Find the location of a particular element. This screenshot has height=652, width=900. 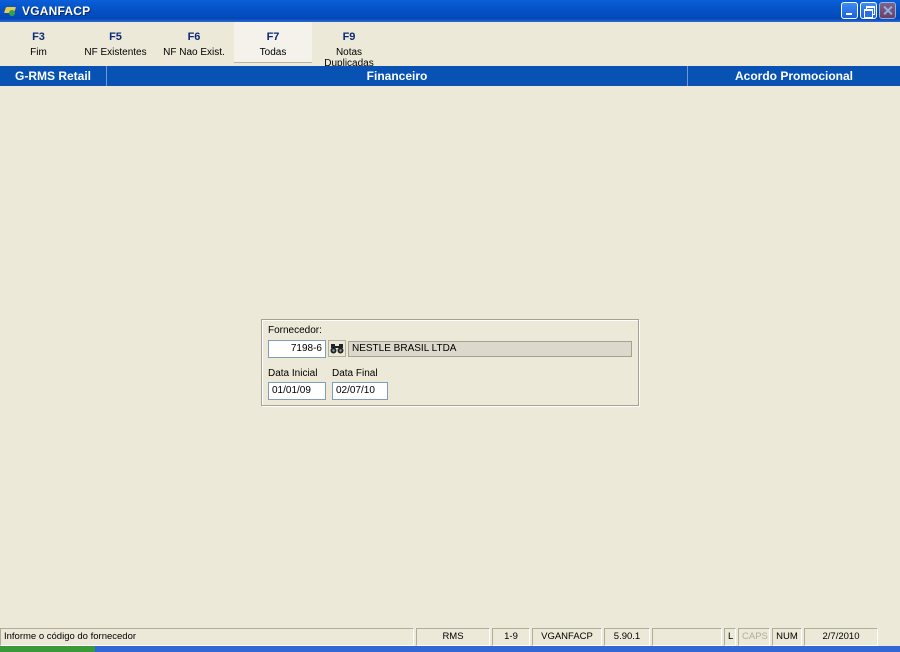

binoculars-icon is located at coordinates (337, 348).